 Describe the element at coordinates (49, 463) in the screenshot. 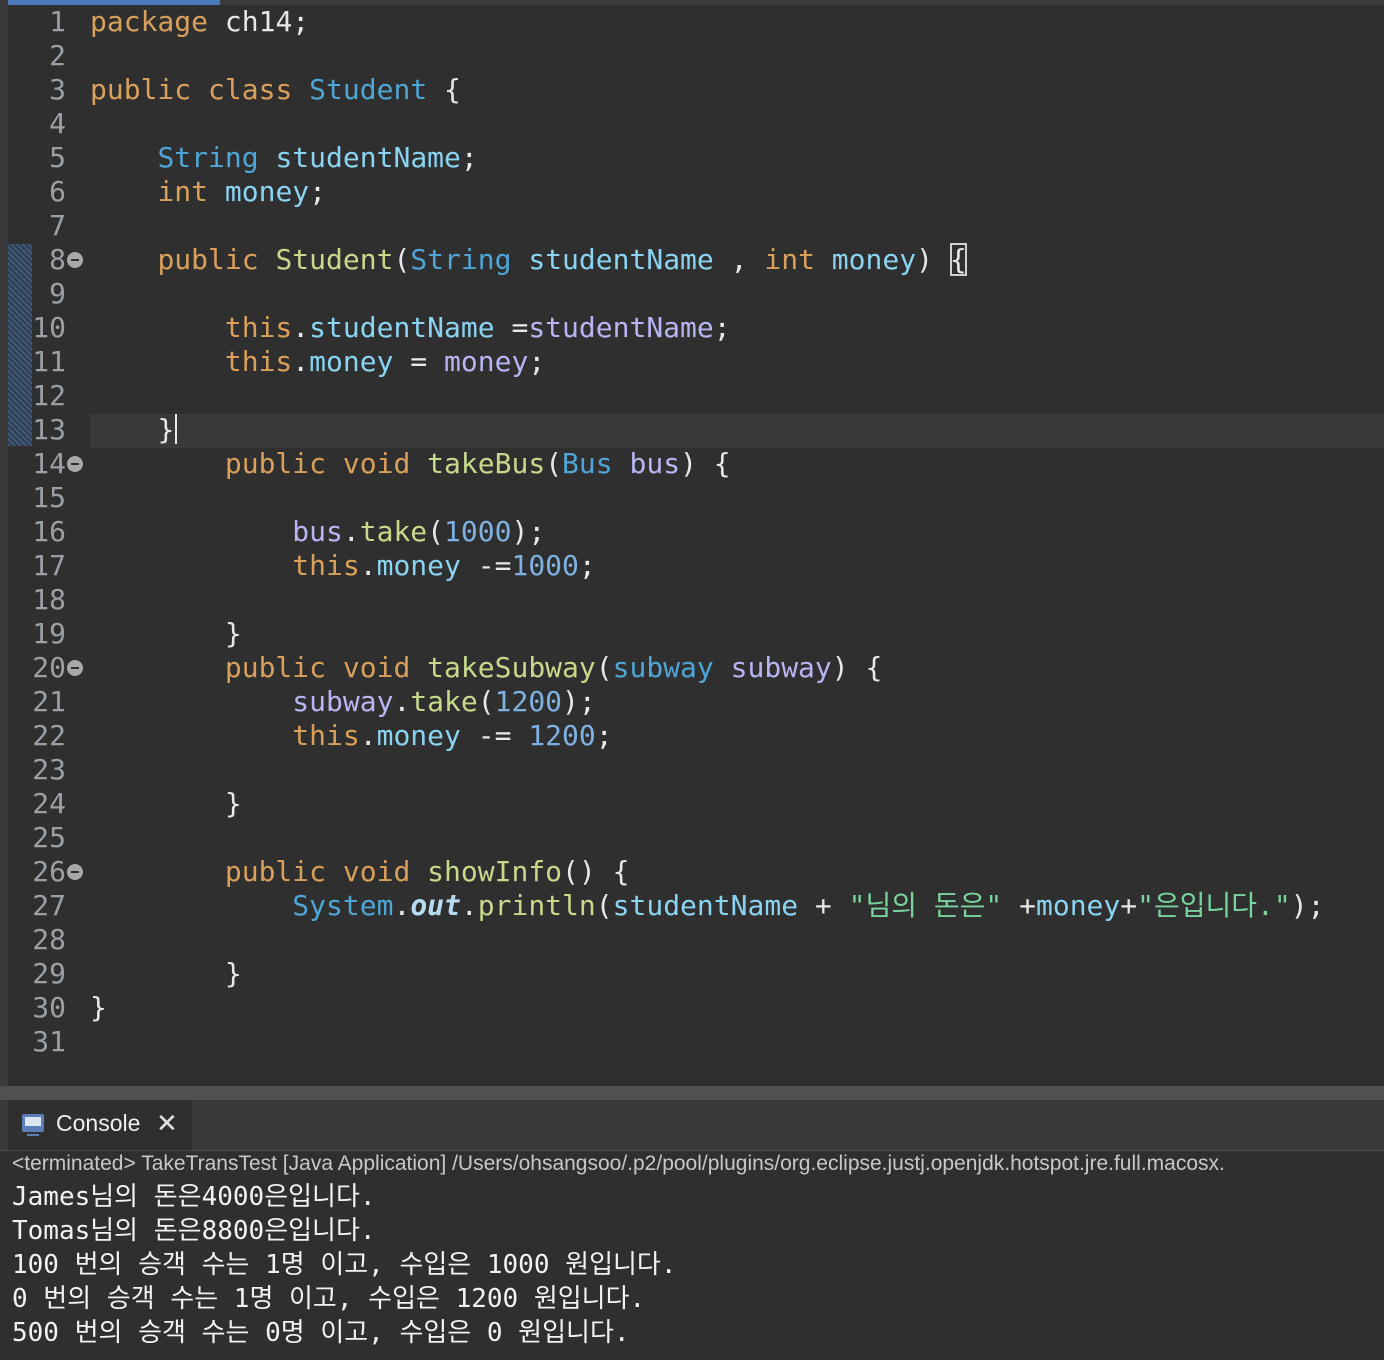

I see `line-number: 14` at that location.